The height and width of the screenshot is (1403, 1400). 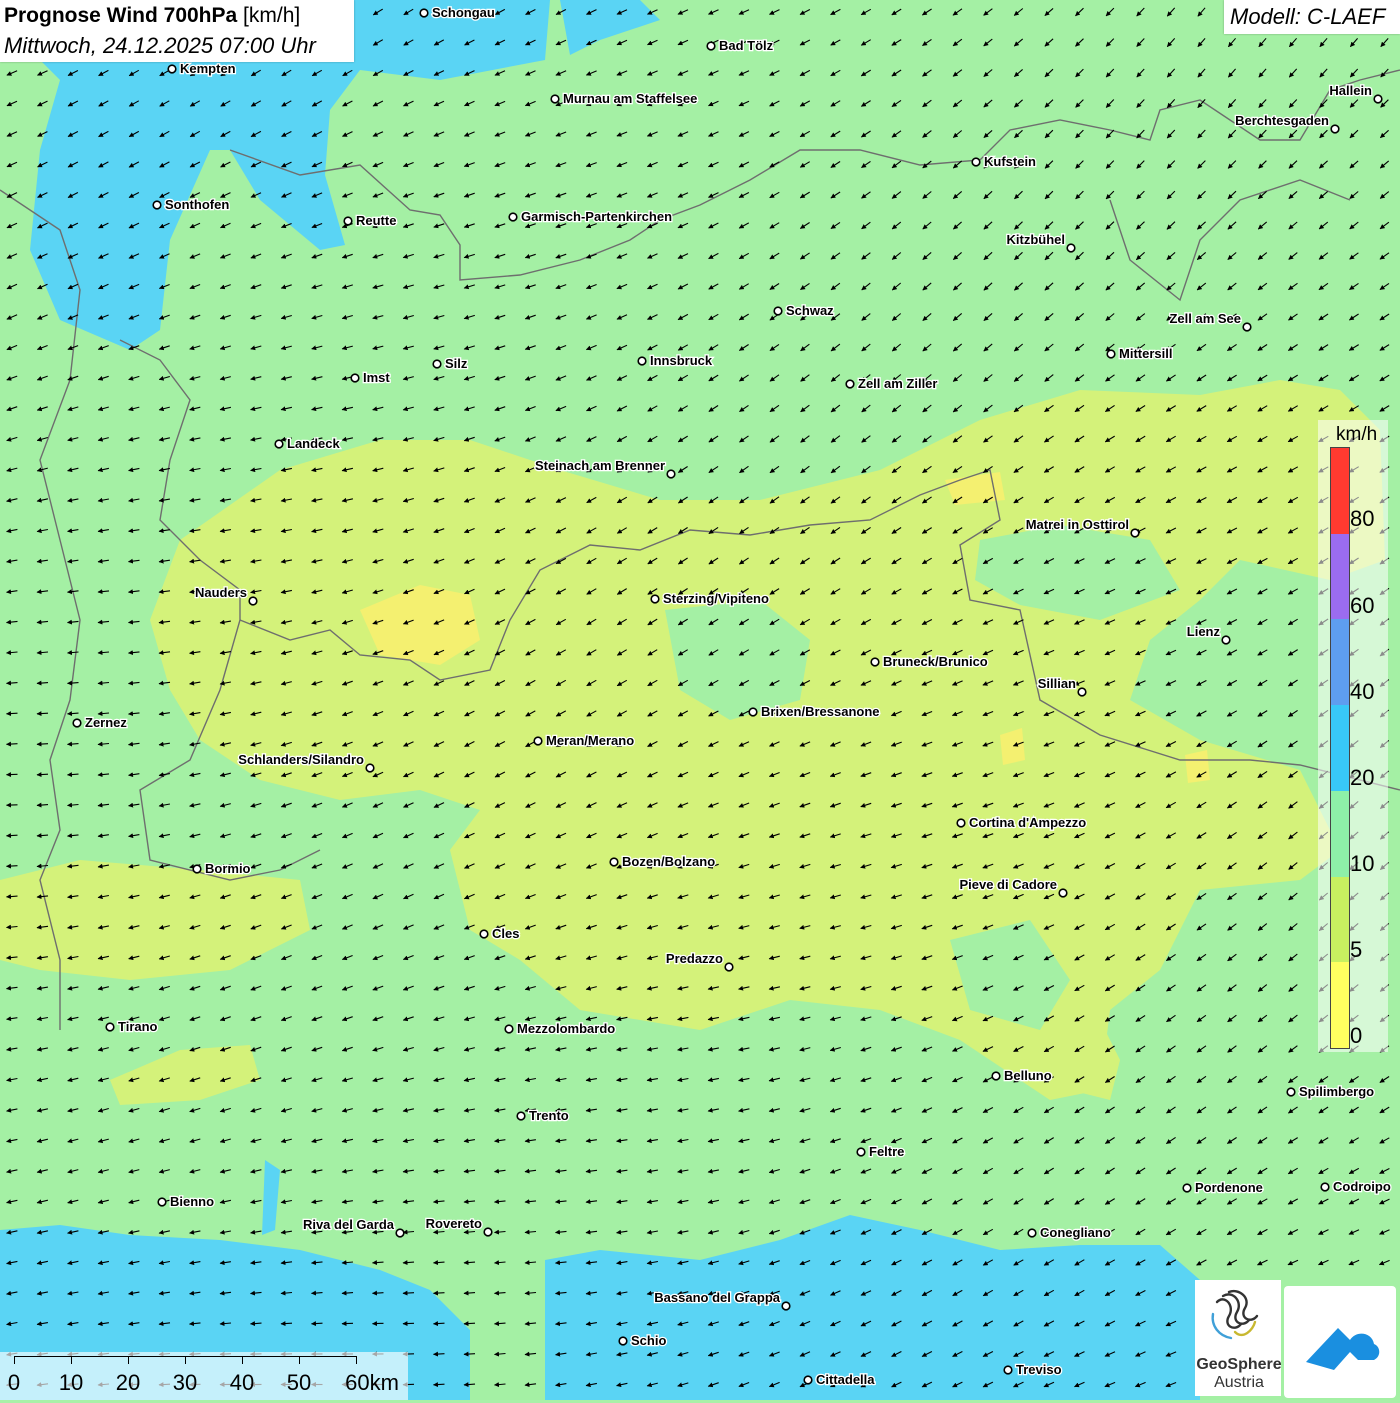 I want to click on city-label: Feltre, so click(x=886, y=1151).